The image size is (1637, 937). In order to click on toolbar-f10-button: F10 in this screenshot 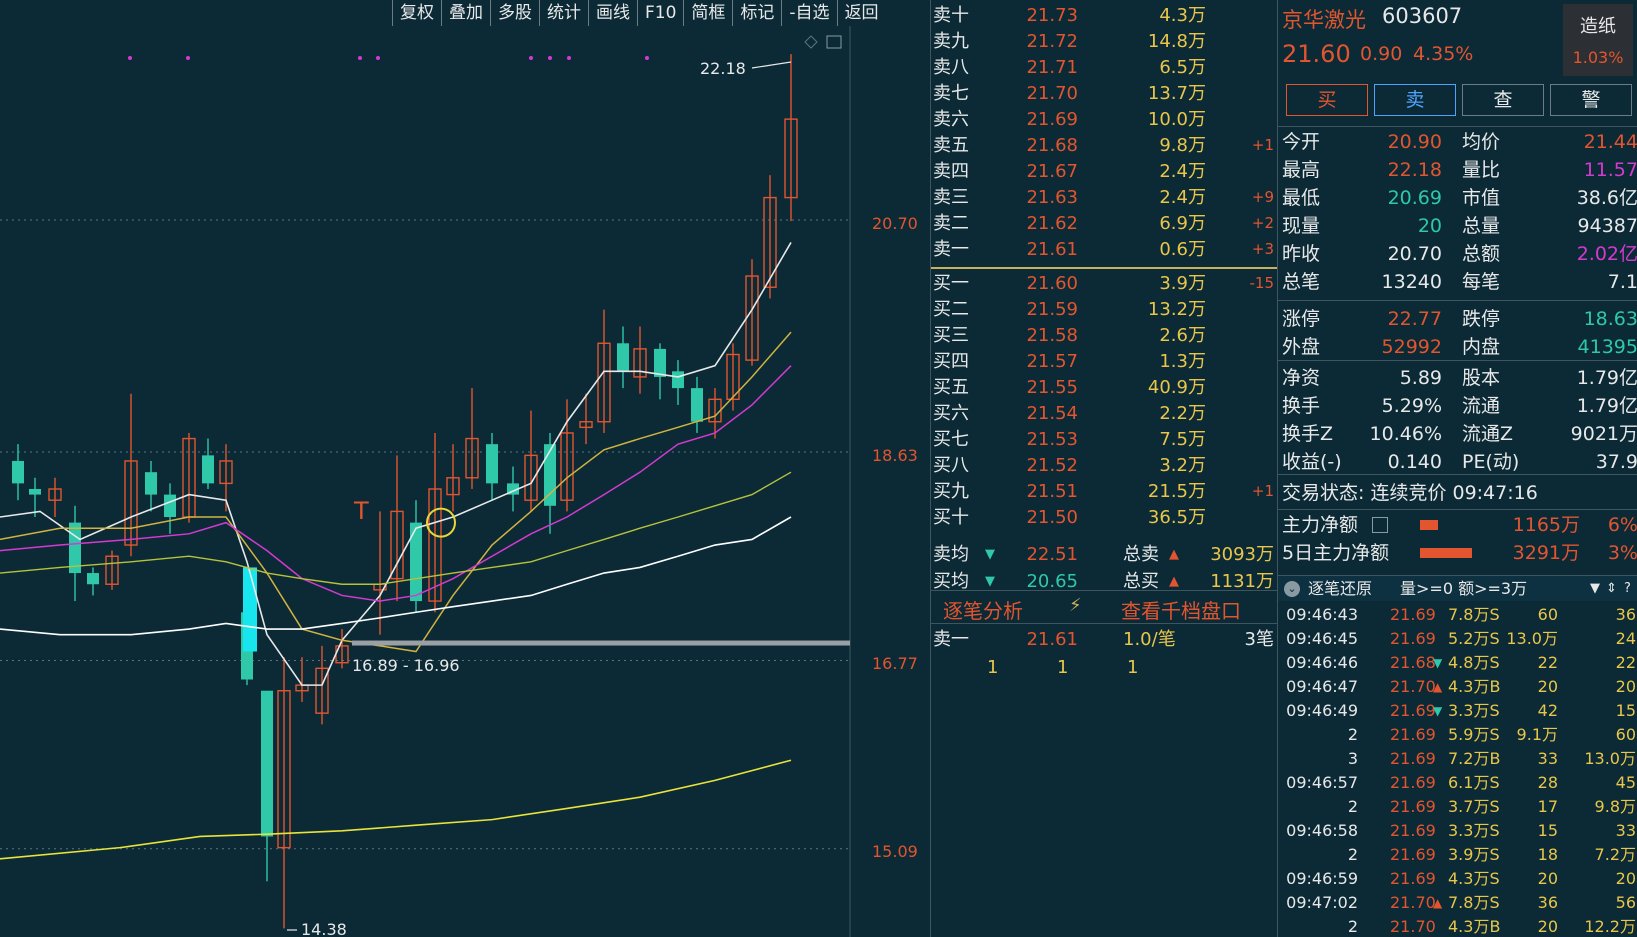, I will do `click(660, 13)`.